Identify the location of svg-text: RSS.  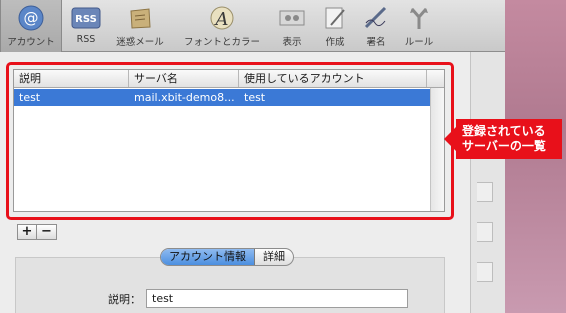
(86, 19).